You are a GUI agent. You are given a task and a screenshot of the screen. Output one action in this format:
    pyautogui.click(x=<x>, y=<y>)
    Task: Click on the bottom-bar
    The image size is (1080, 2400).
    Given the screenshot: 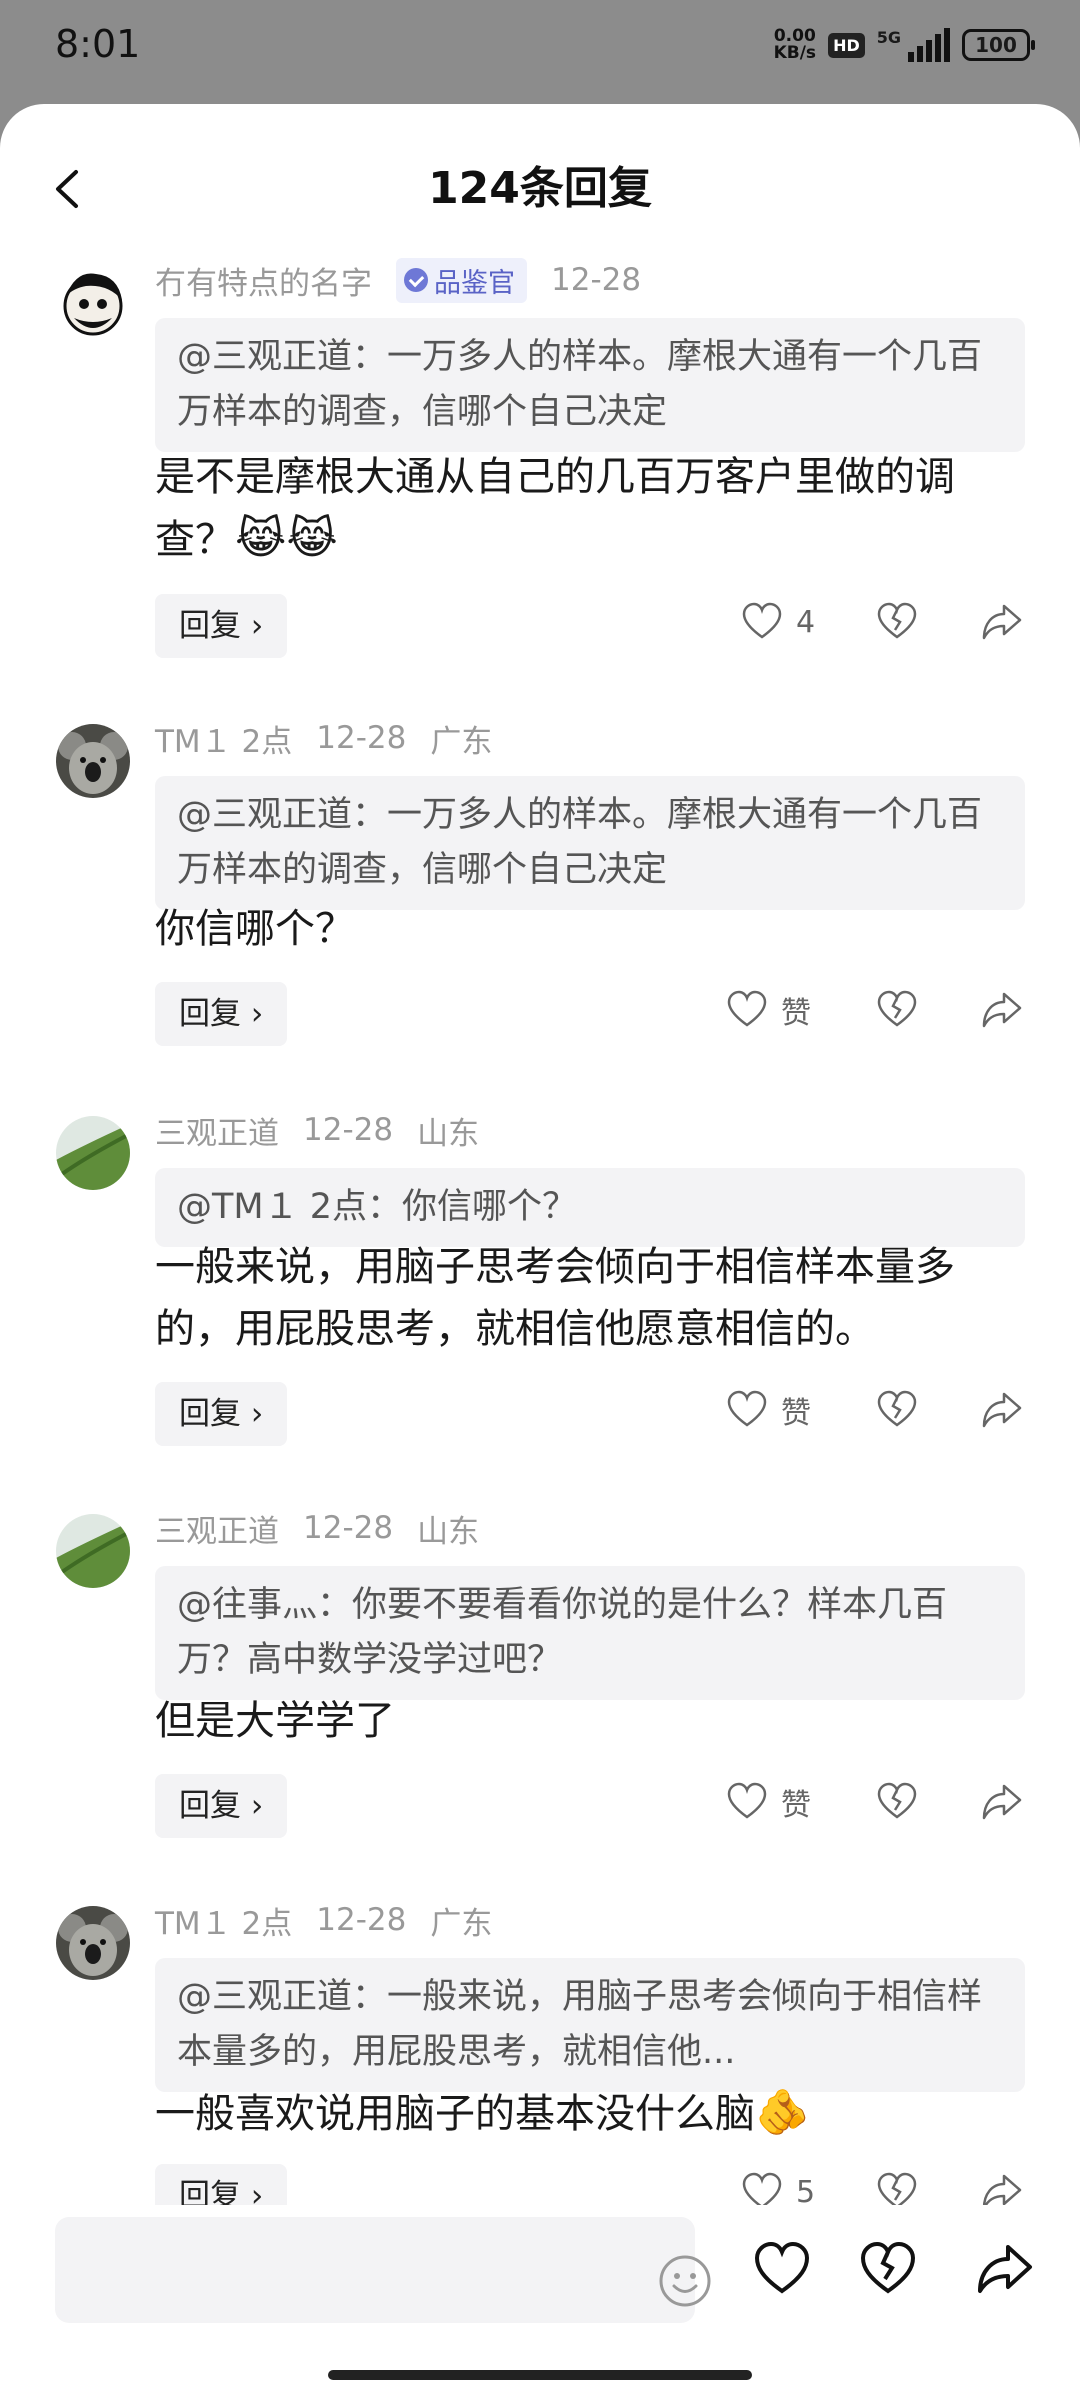 What is the action you would take?
    pyautogui.click(x=540, y=2270)
    